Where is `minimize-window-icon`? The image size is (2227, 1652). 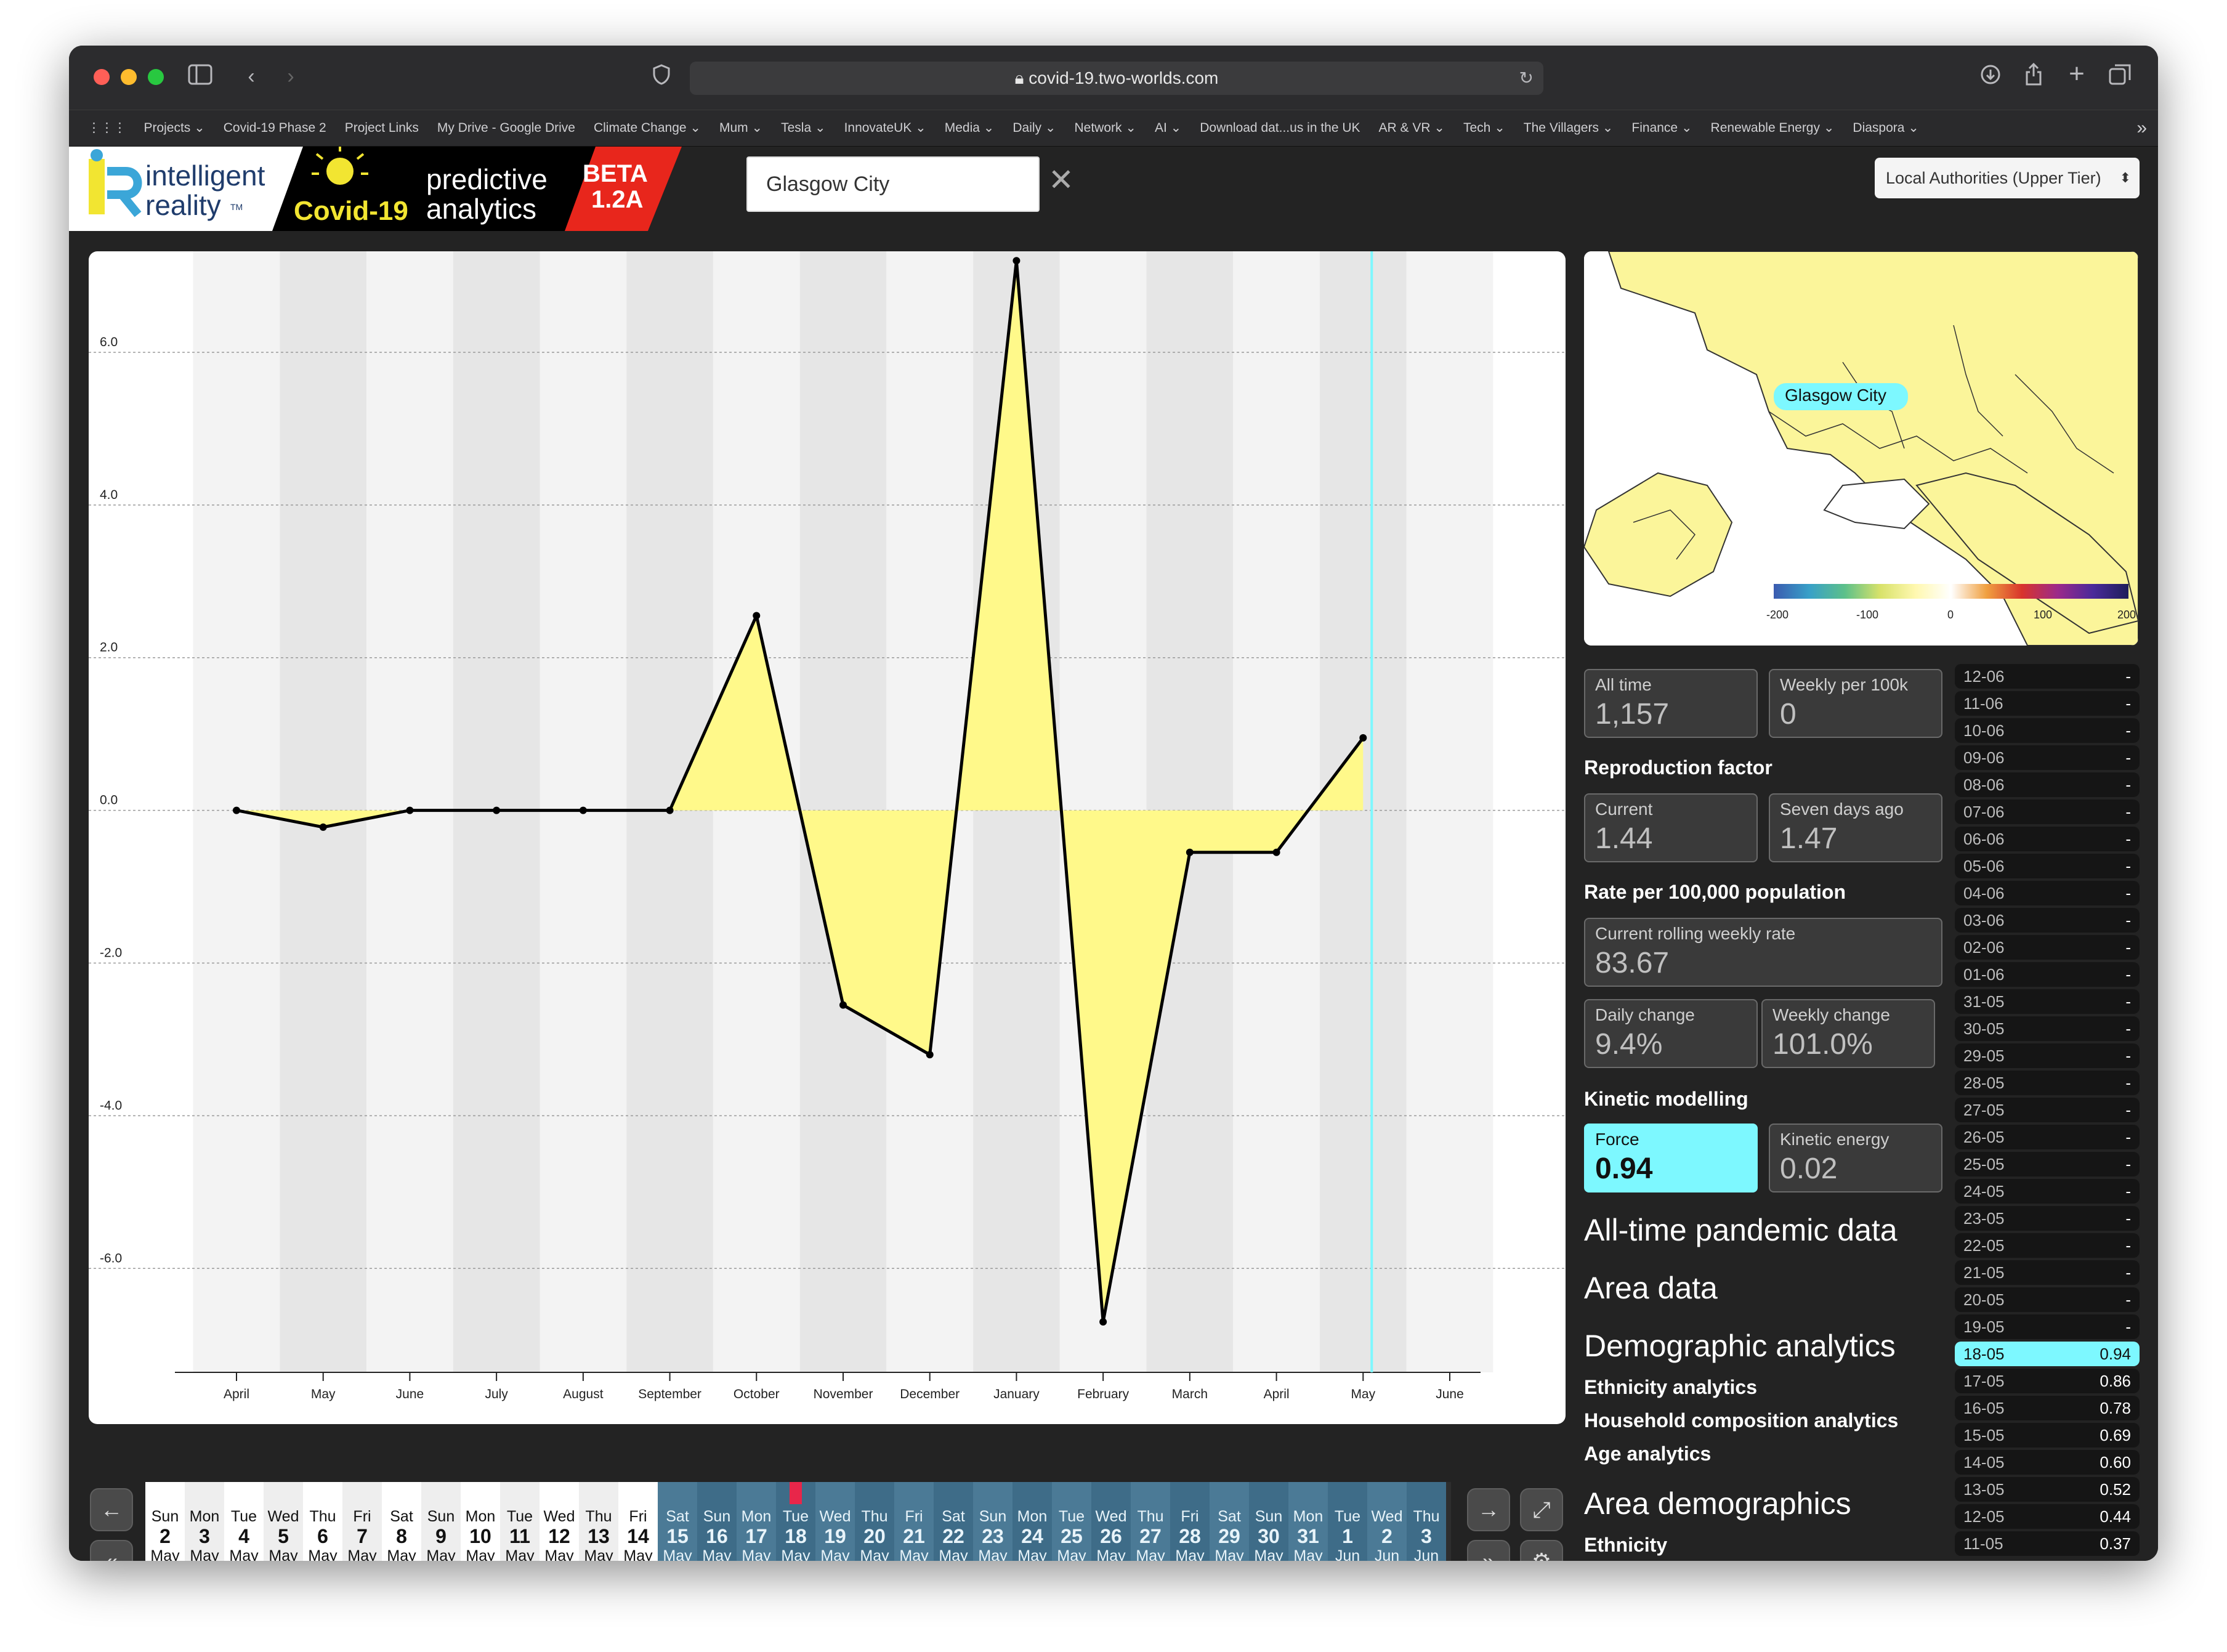
minimize-window-icon is located at coordinates (129, 77).